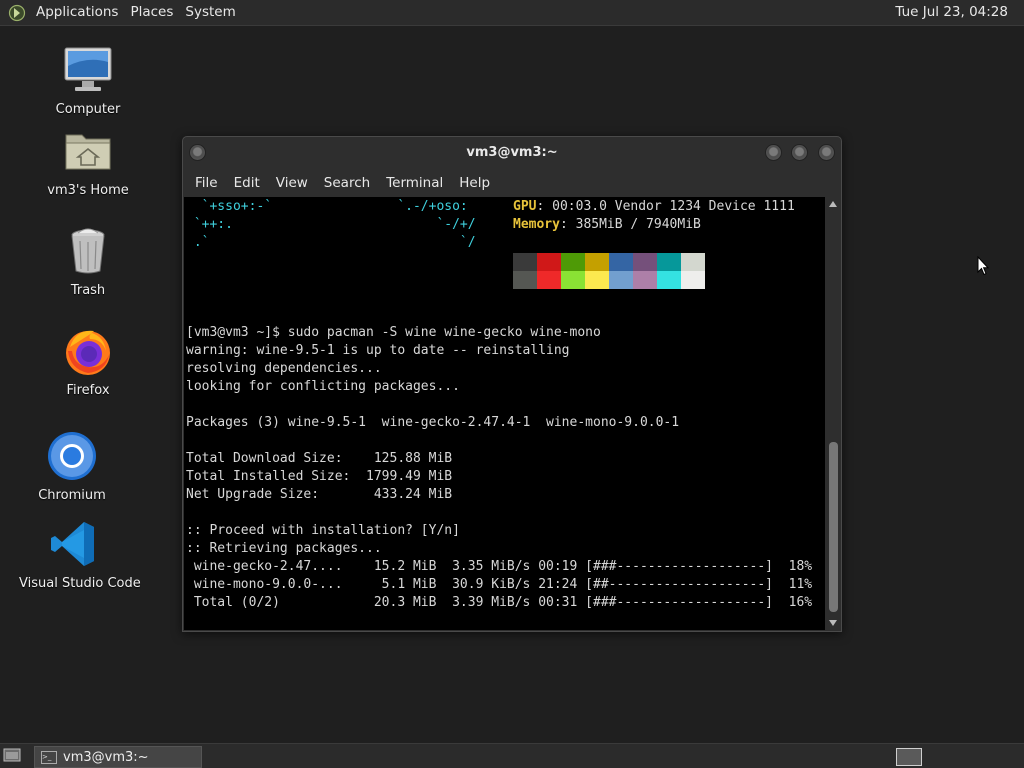  I want to click on desktop-icon-trash: Trash, so click(88, 261).